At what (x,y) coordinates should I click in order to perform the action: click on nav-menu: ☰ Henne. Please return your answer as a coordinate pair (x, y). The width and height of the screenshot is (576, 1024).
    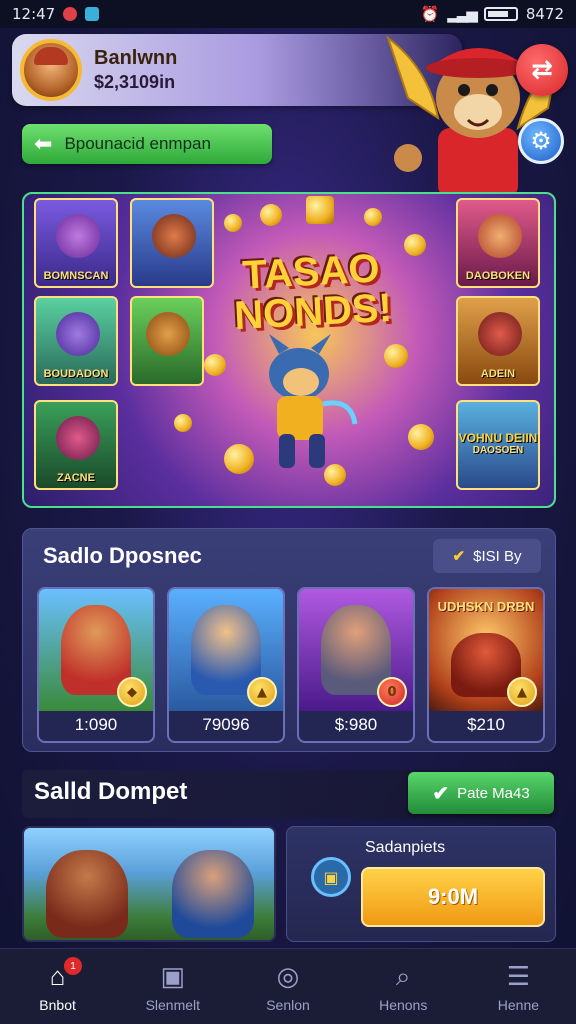
    Looking at the image, I should click on (518, 986).